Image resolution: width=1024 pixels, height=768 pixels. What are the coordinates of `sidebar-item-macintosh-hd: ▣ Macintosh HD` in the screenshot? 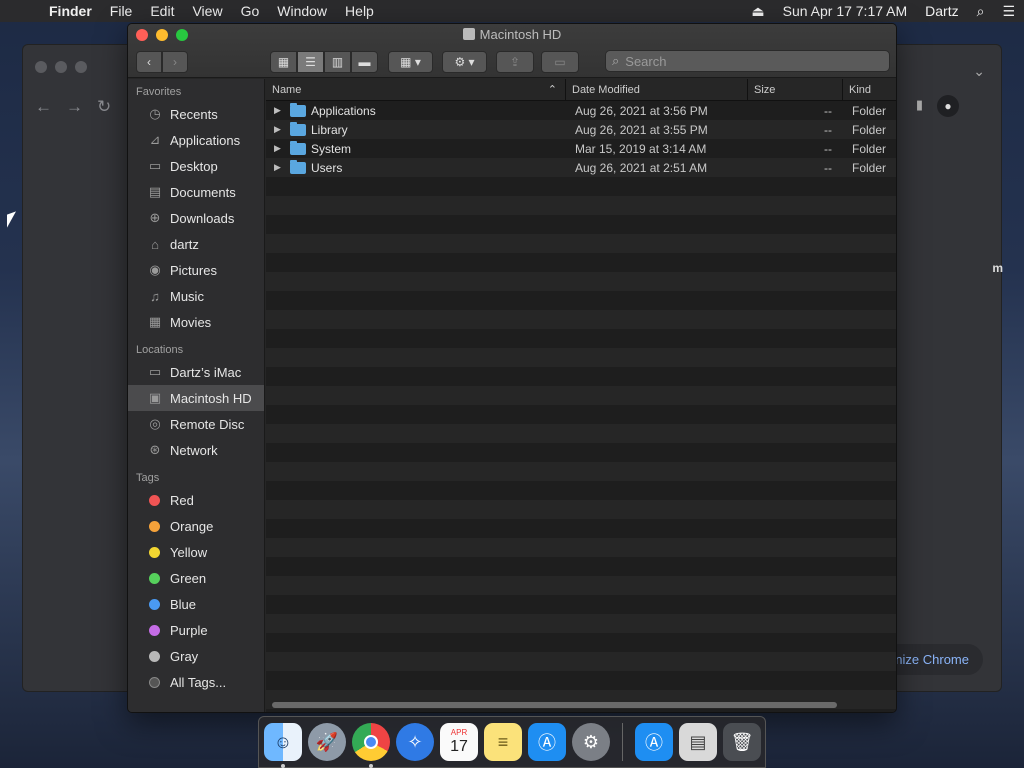 It's located at (196, 398).